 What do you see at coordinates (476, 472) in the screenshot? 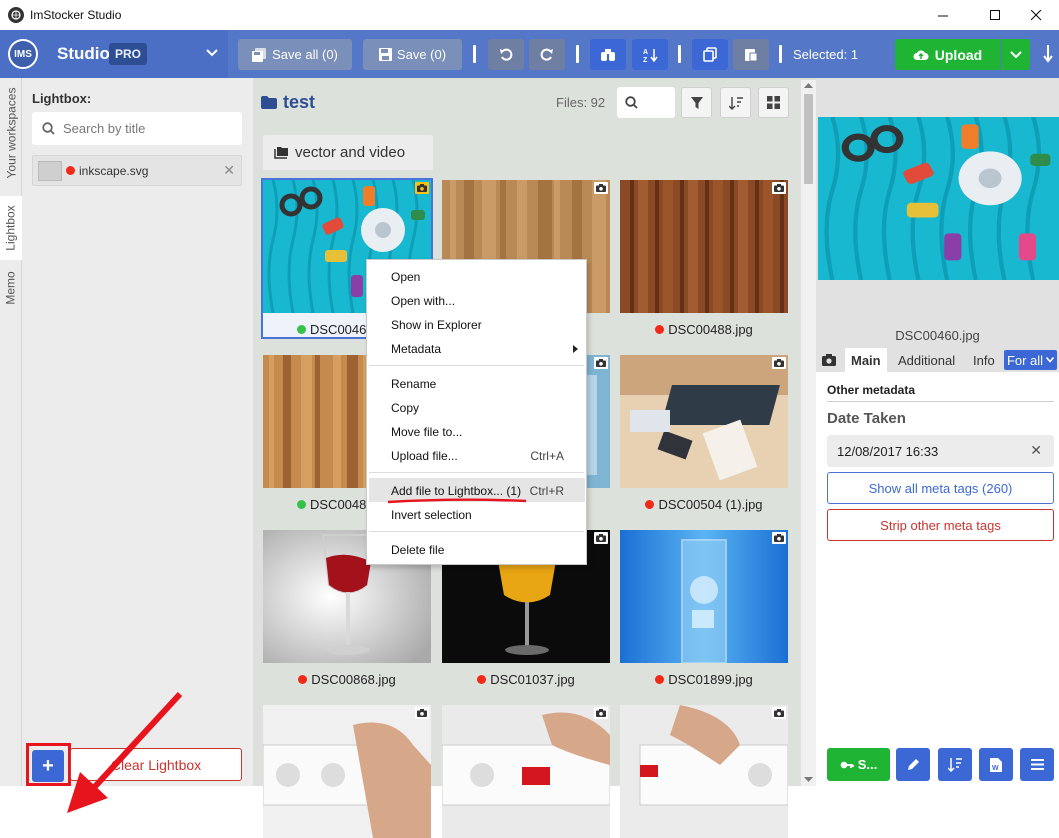
I see `menu-separator` at bounding box center [476, 472].